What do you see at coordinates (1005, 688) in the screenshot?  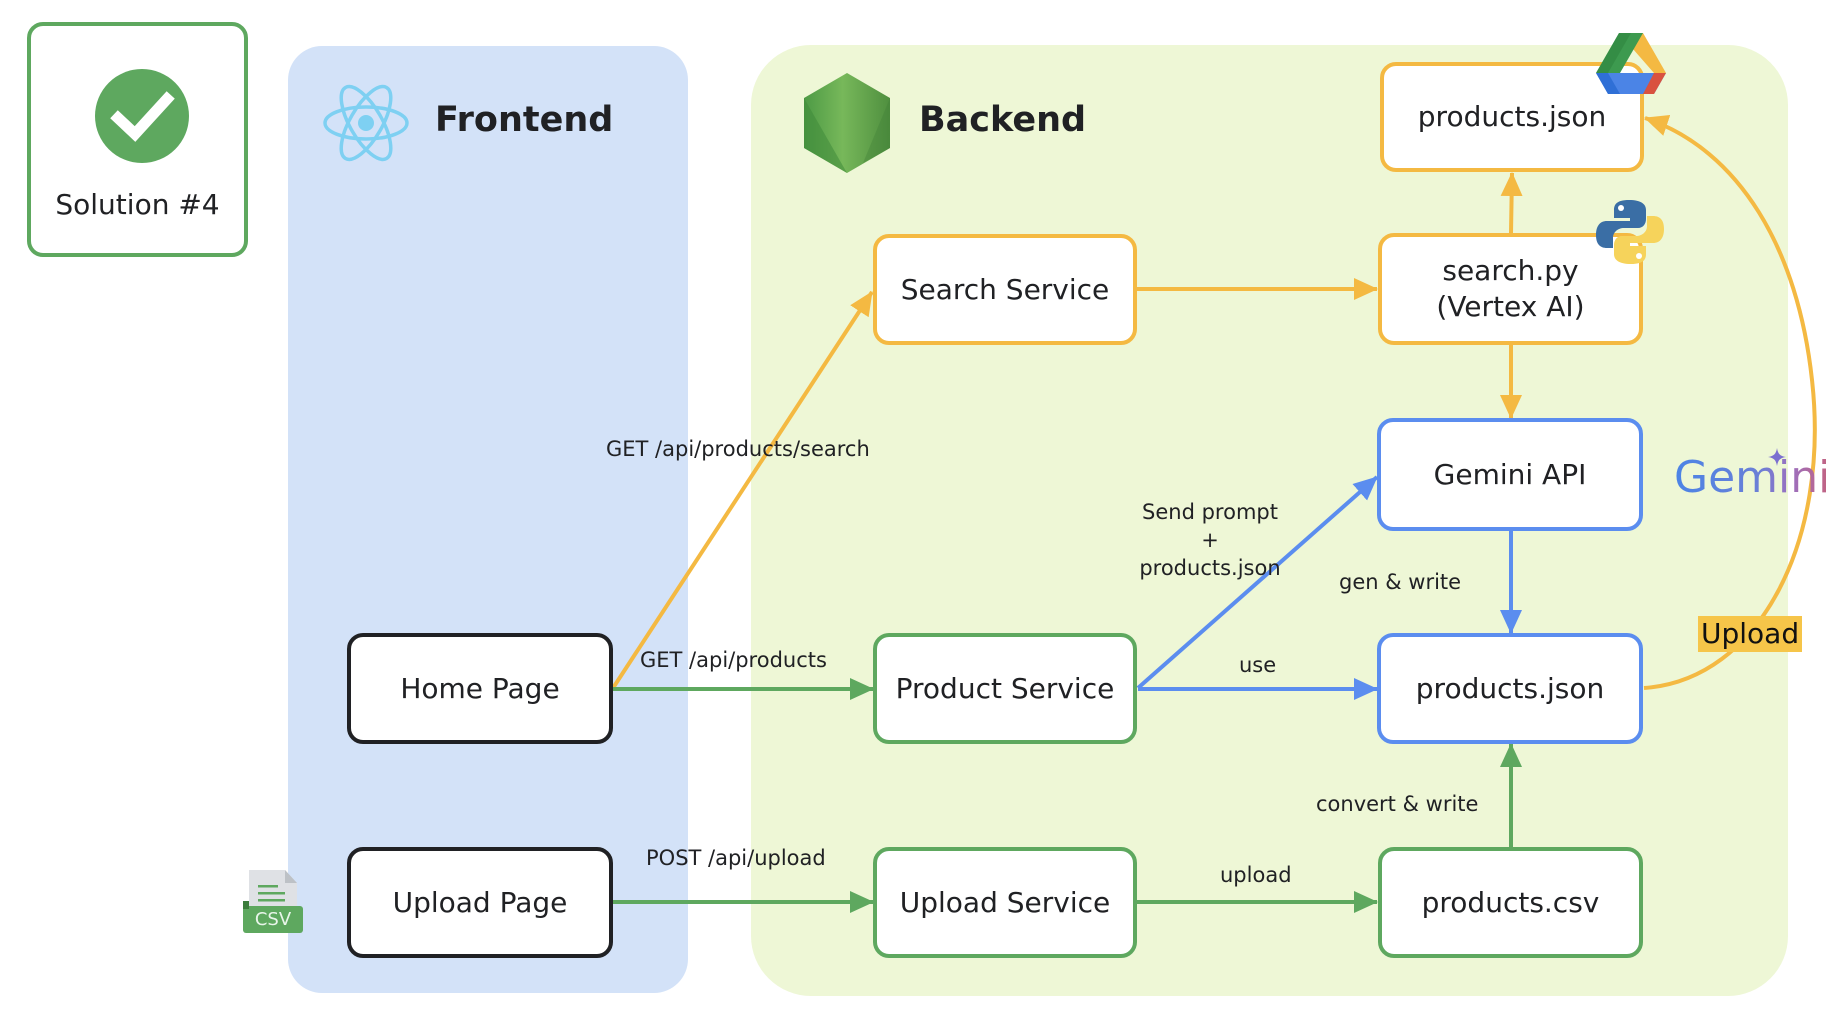 I see `product-service-node: Product Service` at bounding box center [1005, 688].